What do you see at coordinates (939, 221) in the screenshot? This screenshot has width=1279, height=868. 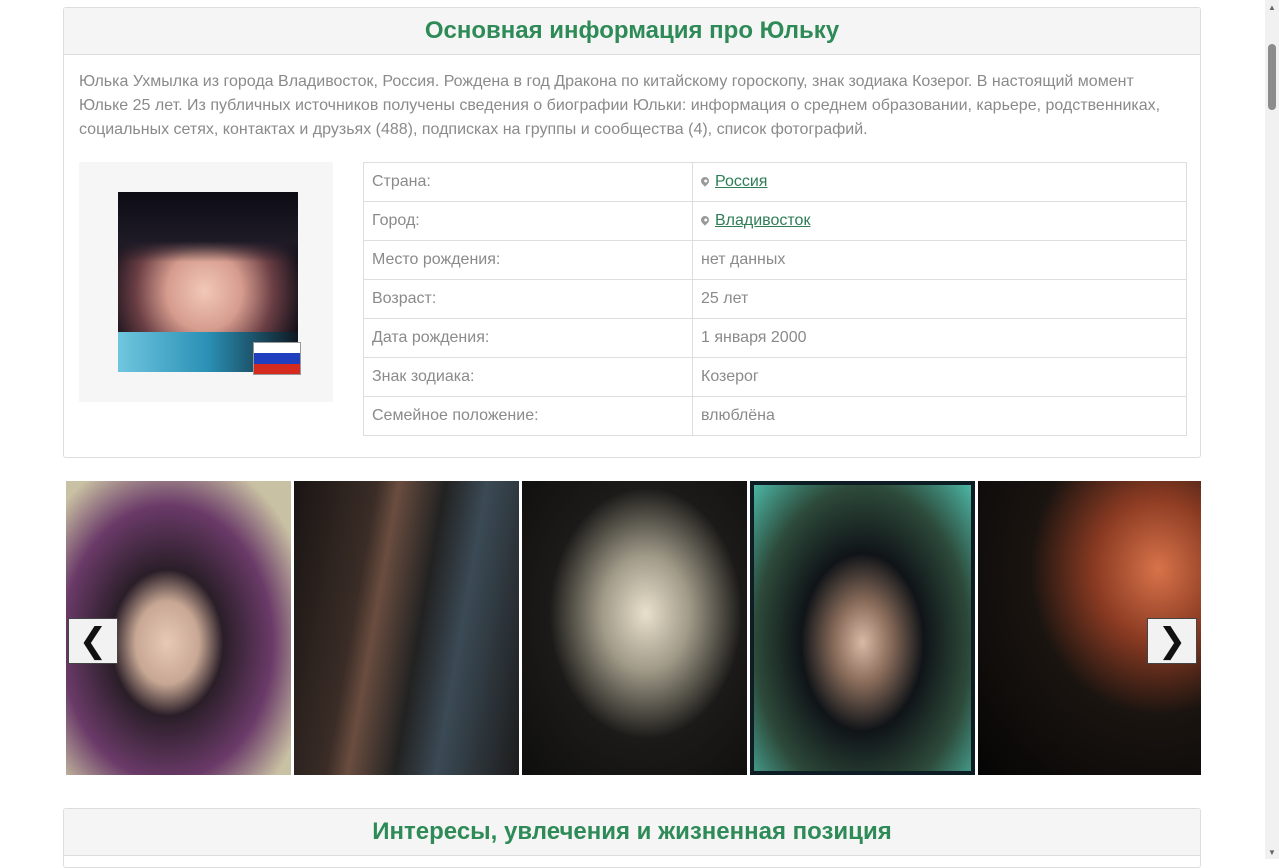 I see `info-value-city: Владивосток` at bounding box center [939, 221].